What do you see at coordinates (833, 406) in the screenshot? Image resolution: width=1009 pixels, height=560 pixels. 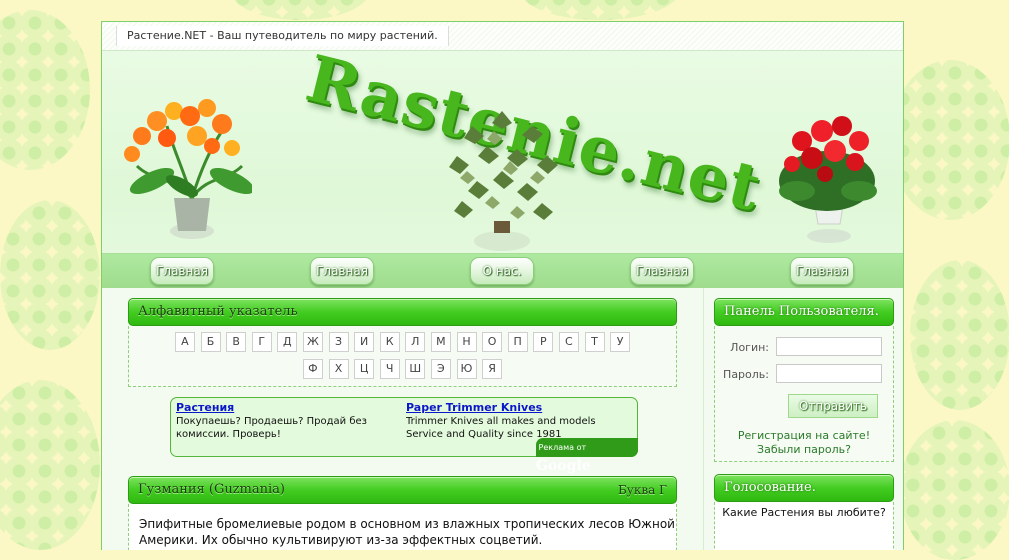 I see `login-submit-button: Отправить` at bounding box center [833, 406].